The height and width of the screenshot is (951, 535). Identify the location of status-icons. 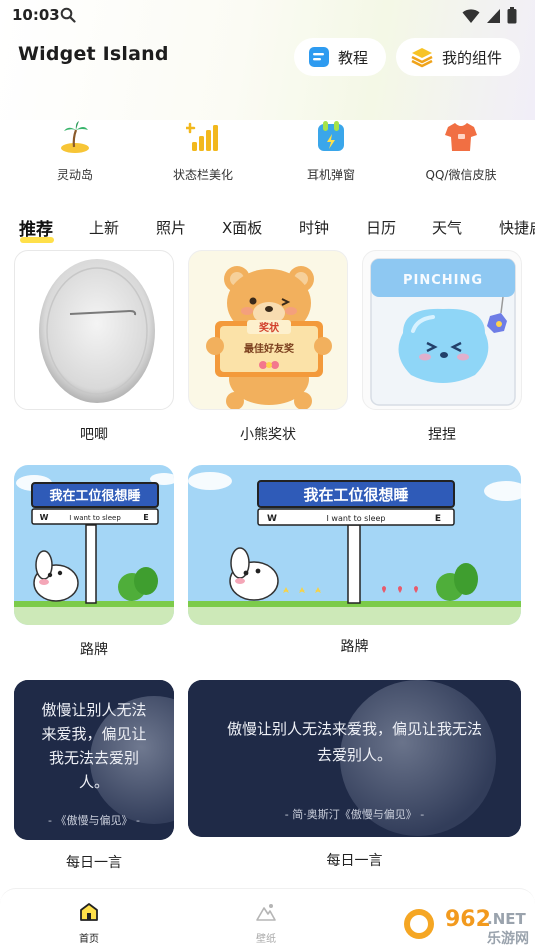
(489, 15).